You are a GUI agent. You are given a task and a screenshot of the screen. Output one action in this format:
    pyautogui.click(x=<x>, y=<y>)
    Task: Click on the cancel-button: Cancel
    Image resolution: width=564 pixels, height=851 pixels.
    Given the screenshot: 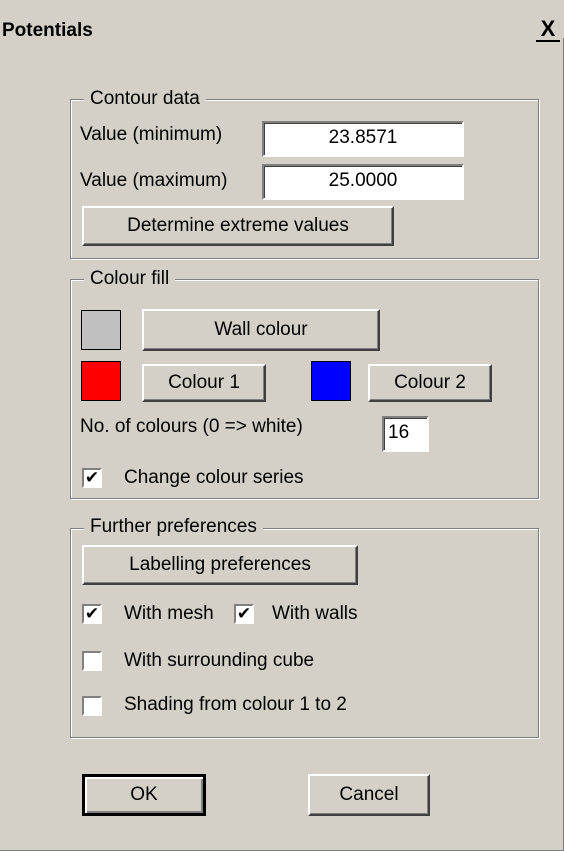 What is the action you would take?
    pyautogui.click(x=369, y=795)
    